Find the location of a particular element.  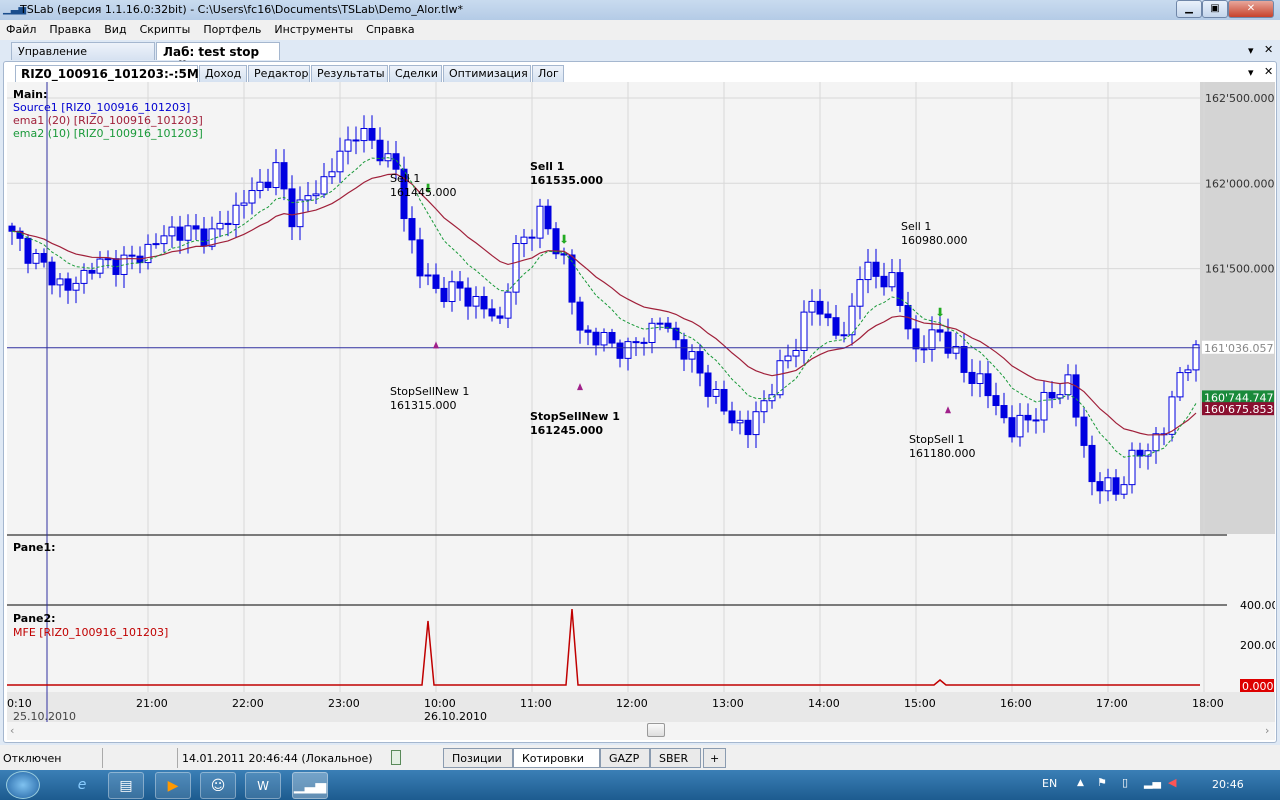

tab-log: Лог is located at coordinates (548, 73).